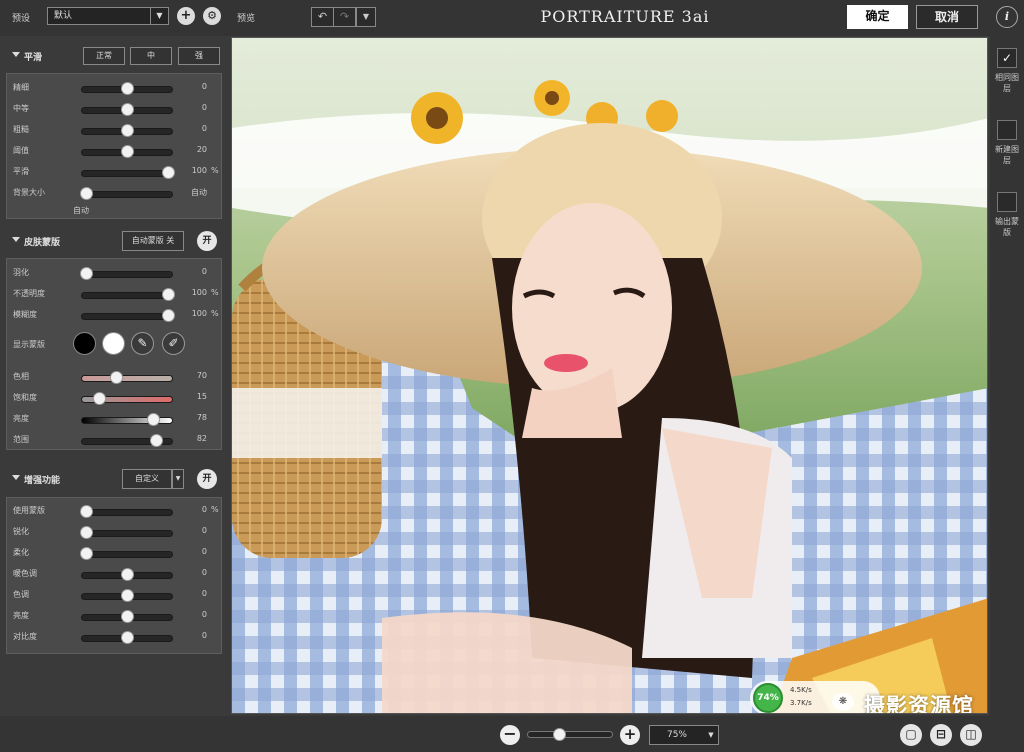 The image size is (1024, 752). What do you see at coordinates (186, 16) in the screenshot?
I see `add-preset-button: +` at bounding box center [186, 16].